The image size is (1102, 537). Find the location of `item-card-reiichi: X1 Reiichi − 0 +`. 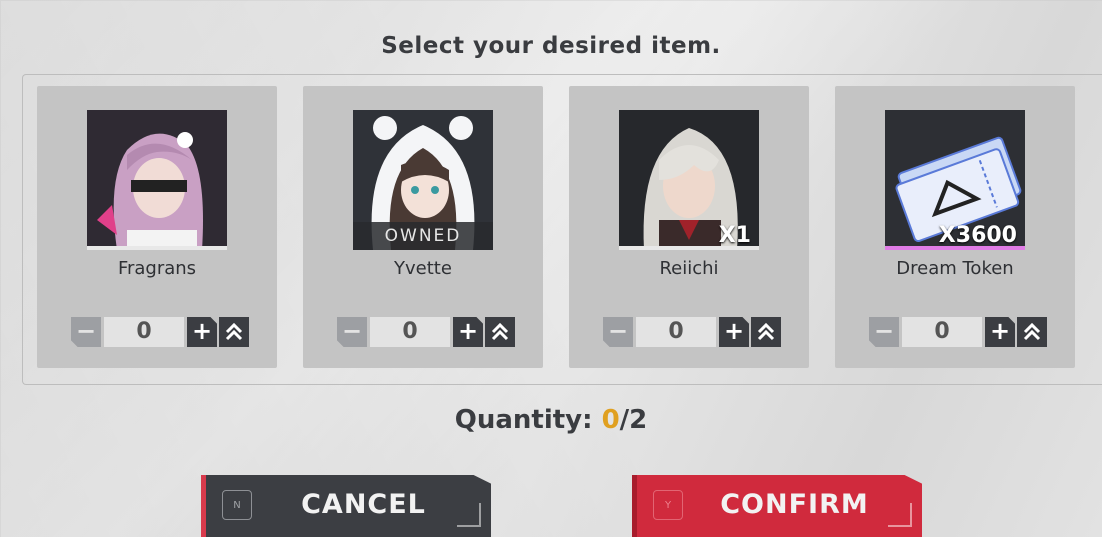

item-card-reiichi: X1 Reiichi − 0 + is located at coordinates (689, 227).